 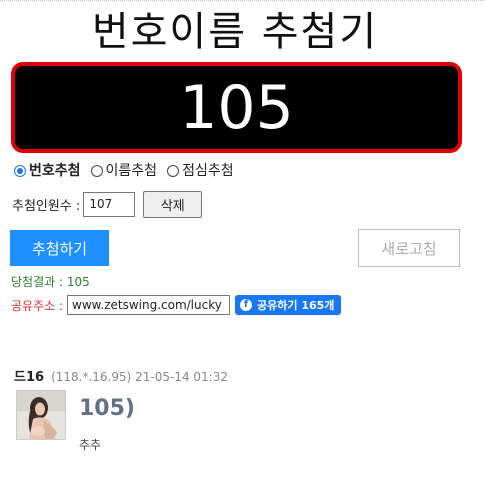 I want to click on radio-name-draw: 이름추첨, so click(x=124, y=171).